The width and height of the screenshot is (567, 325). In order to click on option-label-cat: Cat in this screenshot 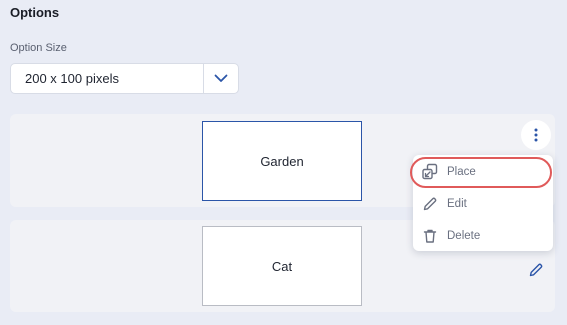, I will do `click(282, 266)`.